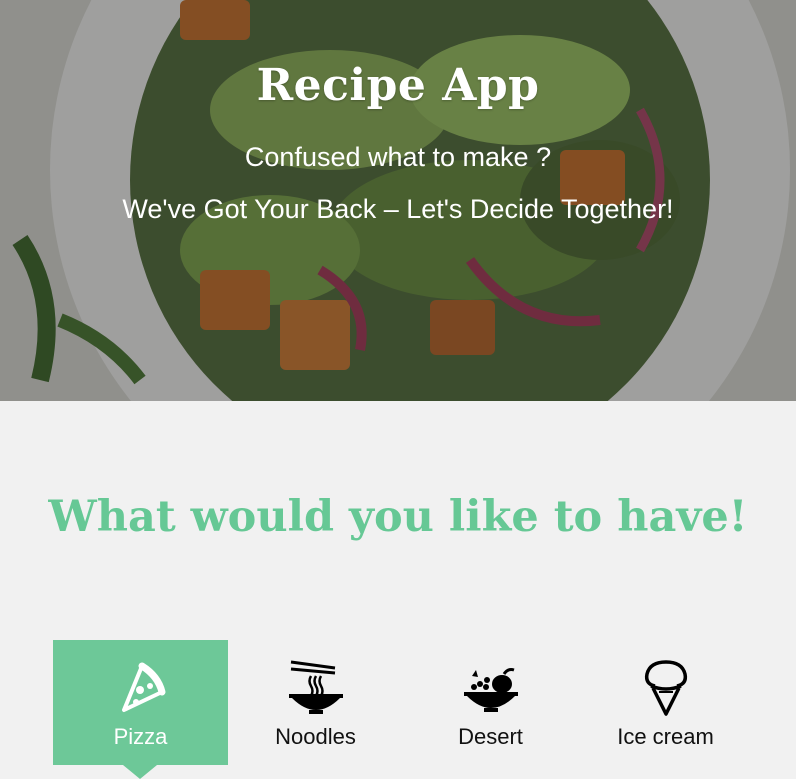 The image size is (796, 779). Describe the element at coordinates (398, 517) in the screenshot. I see `section-heading: What would you like to have!` at that location.